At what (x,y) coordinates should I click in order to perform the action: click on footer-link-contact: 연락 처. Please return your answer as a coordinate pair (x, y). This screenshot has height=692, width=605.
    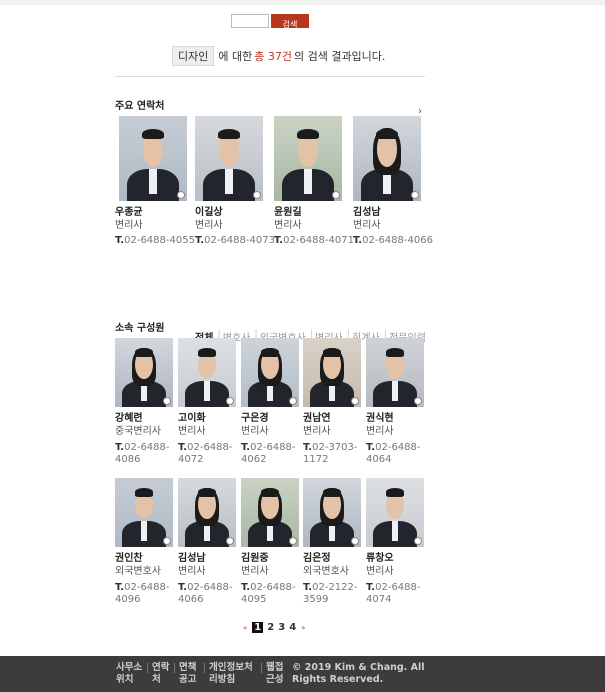
    Looking at the image, I should click on (160, 674).